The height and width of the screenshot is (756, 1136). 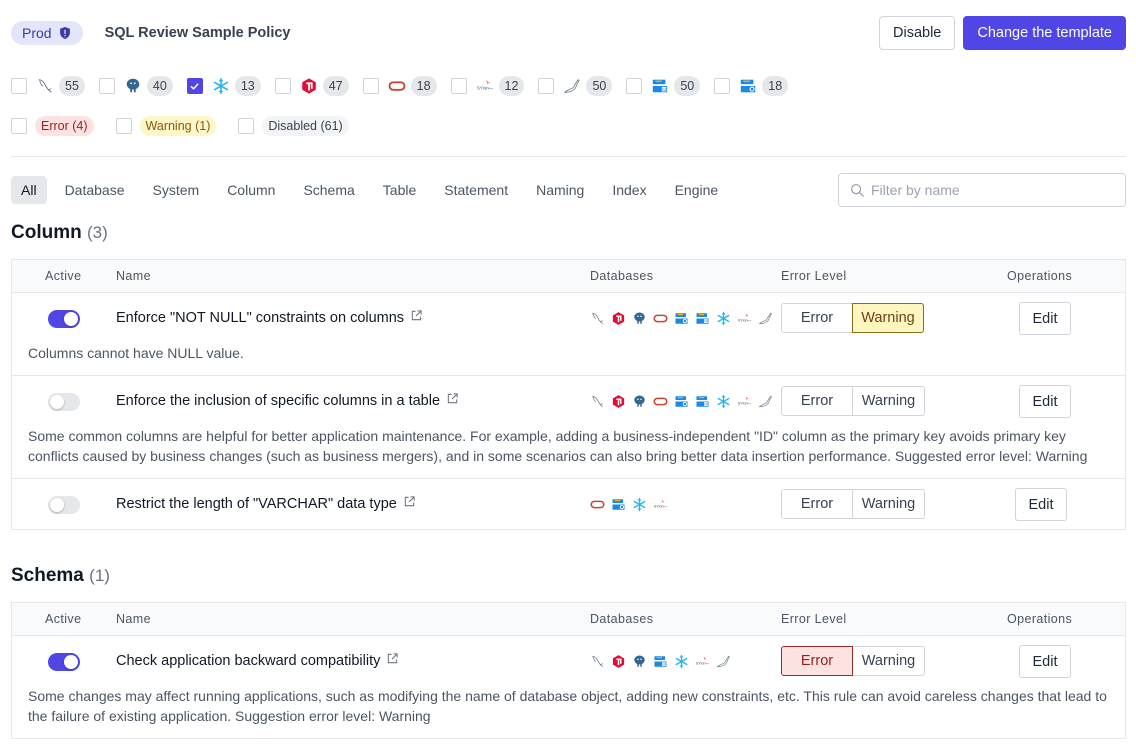 What do you see at coordinates (135, 86) in the screenshot?
I see `engine-filter-postgres: 40` at bounding box center [135, 86].